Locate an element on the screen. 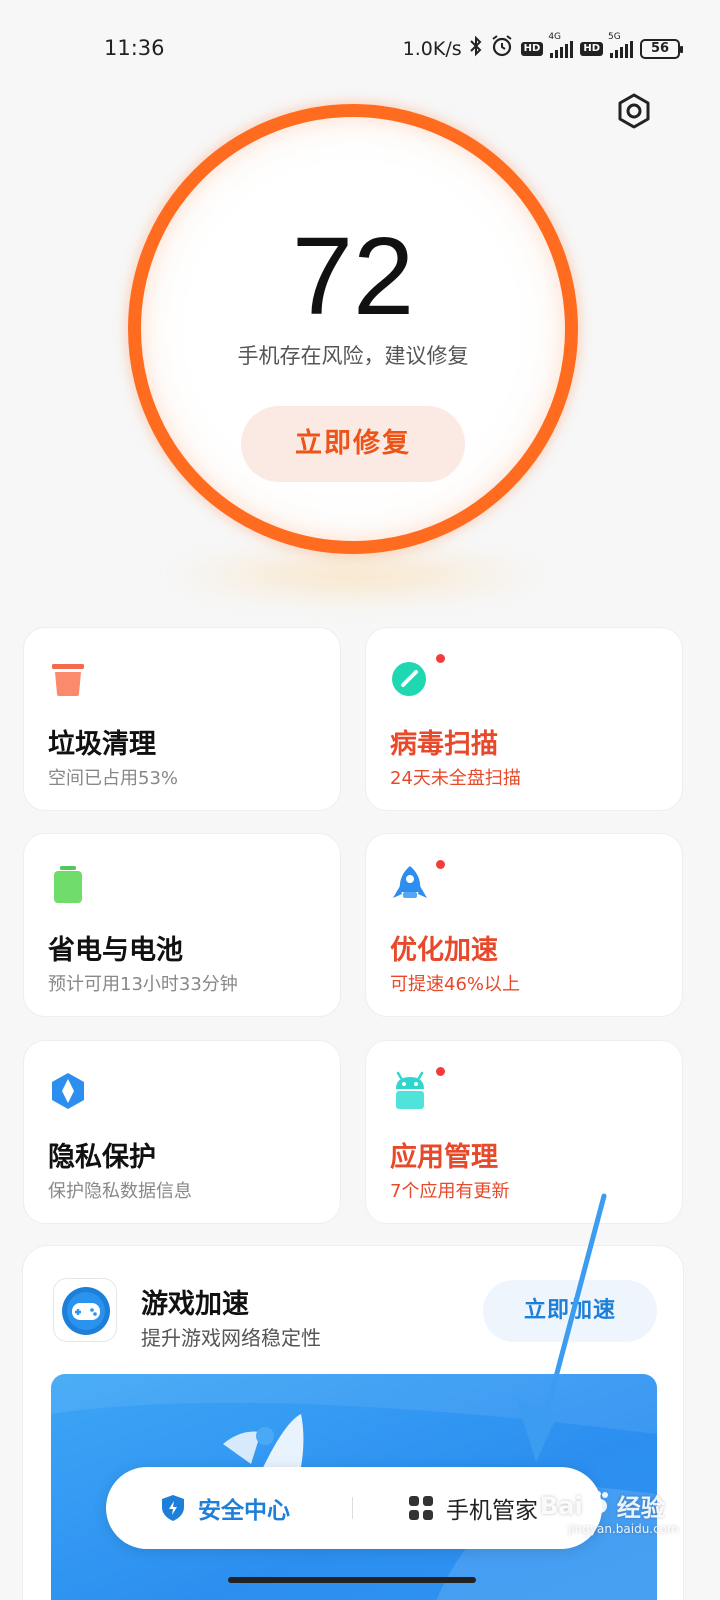 This screenshot has width=720, height=1600. signal-icon-2: 5G is located at coordinates (620, 45).